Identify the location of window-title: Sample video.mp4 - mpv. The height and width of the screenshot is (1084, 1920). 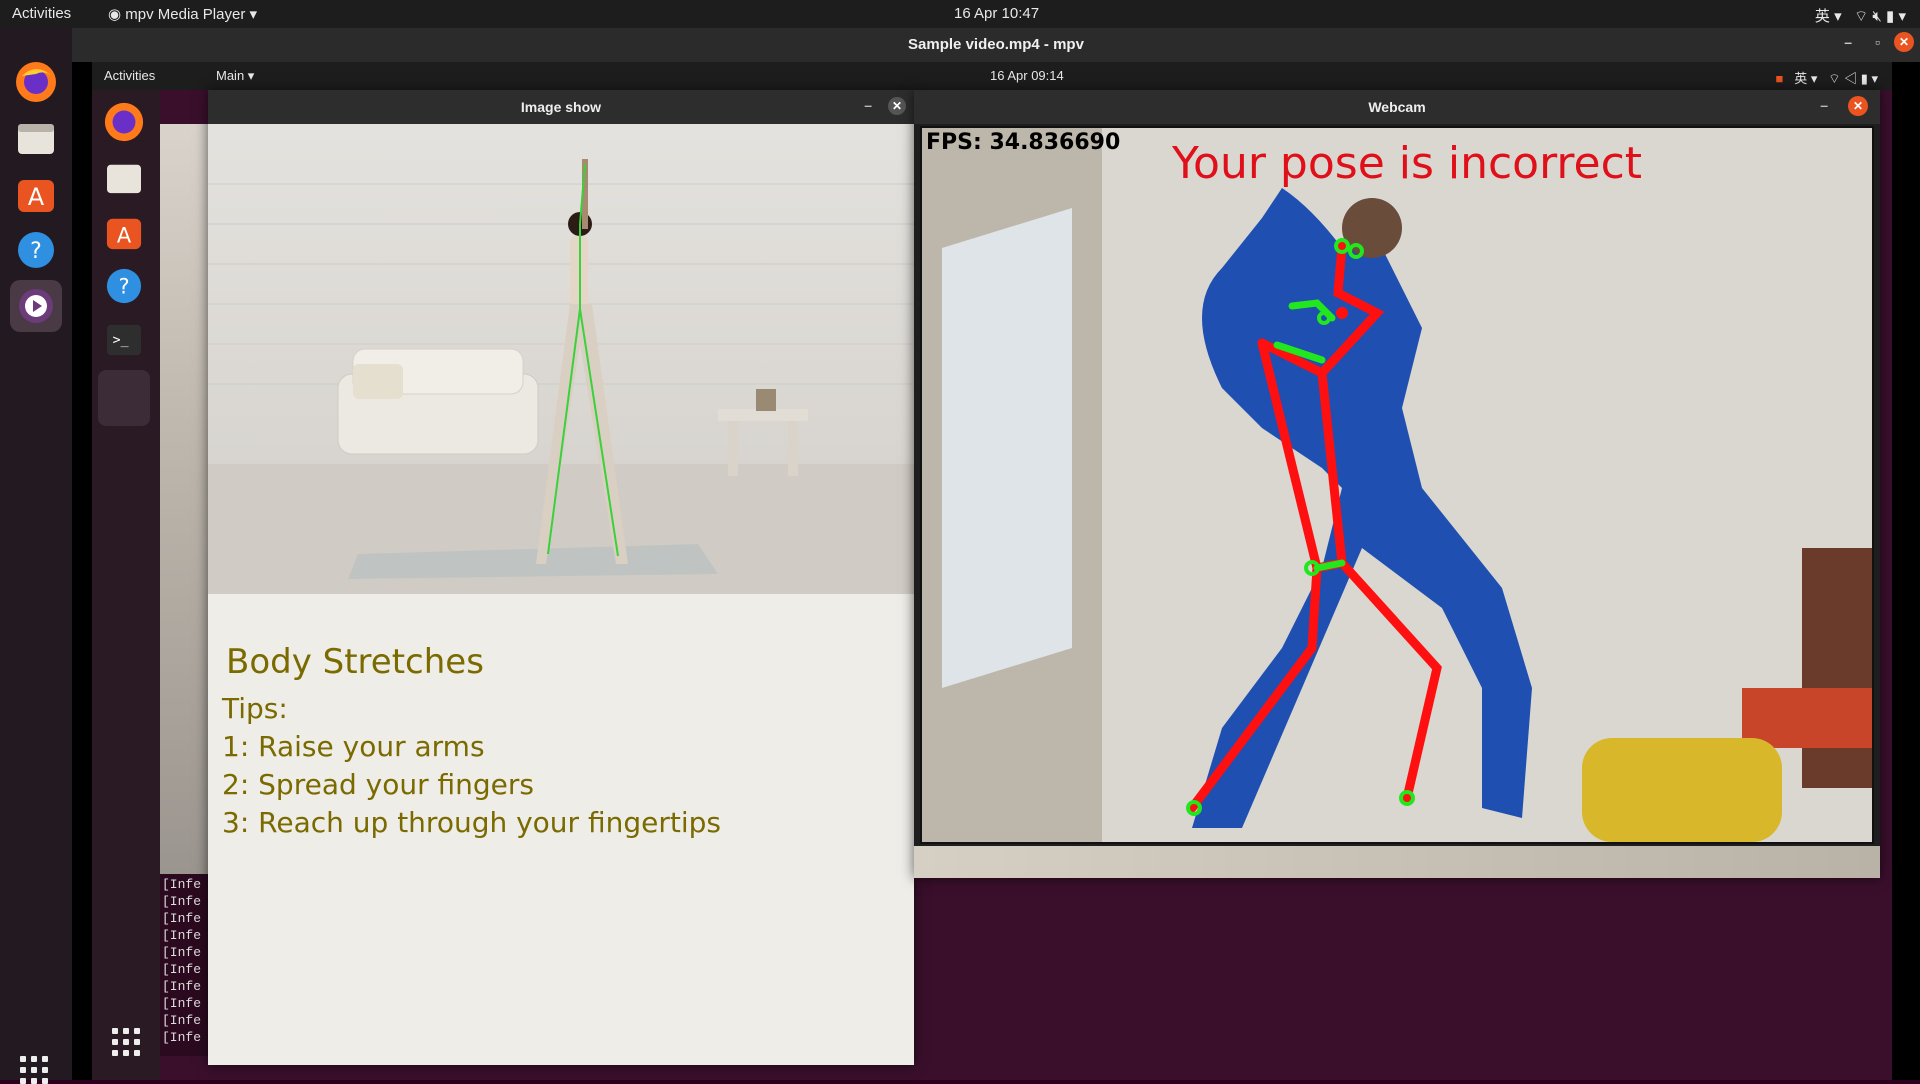
(996, 44).